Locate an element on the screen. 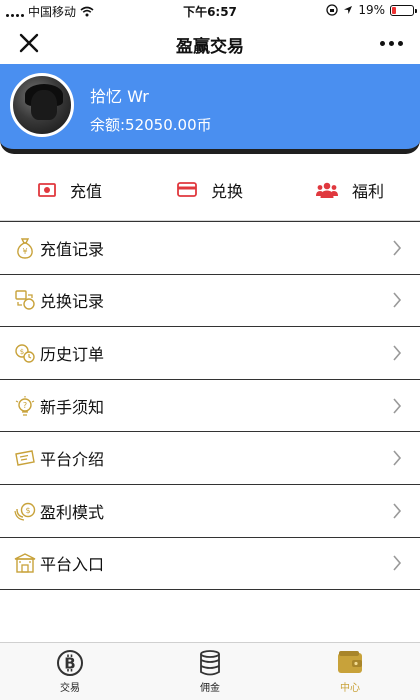 The height and width of the screenshot is (700, 420). username: 拾忆 Wr is located at coordinates (119, 96).